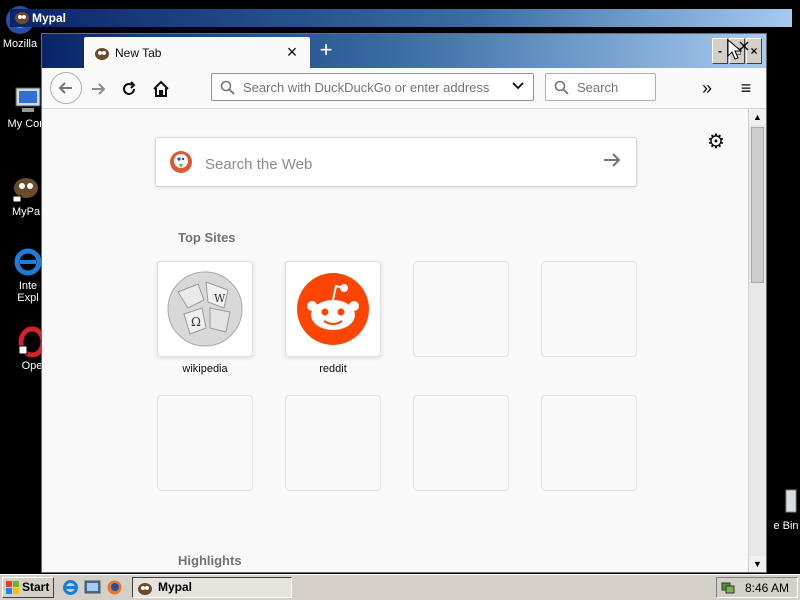 The width and height of the screenshot is (800, 600). I want to click on scroll-up-icon: ▲, so click(757, 117).